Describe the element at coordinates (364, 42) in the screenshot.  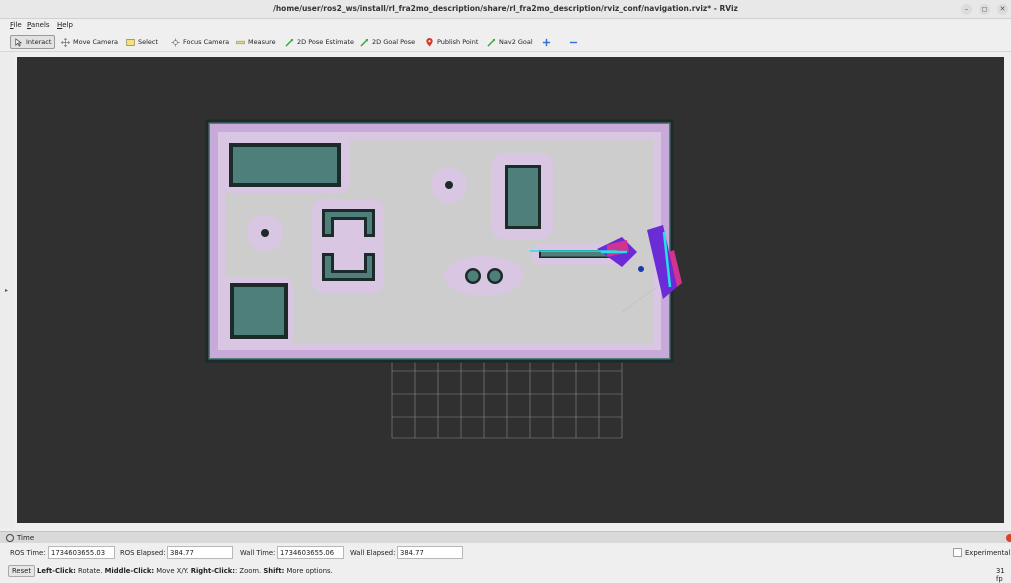
I see `goal-pose-icon` at that location.